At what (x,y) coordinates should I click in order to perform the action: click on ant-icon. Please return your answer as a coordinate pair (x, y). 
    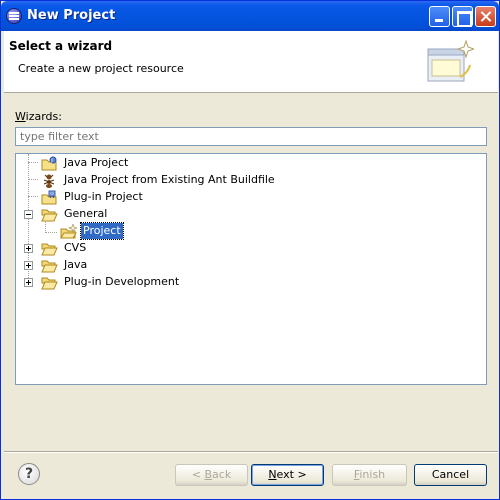
    Looking at the image, I should click on (49, 181).